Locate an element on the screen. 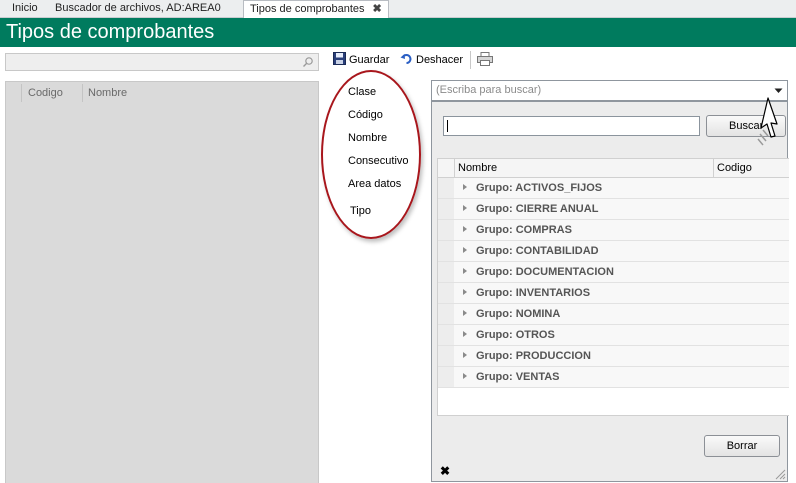 The image size is (796, 483). tab-label: Buscador de archivos, AD:AREA0 is located at coordinates (138, 8).